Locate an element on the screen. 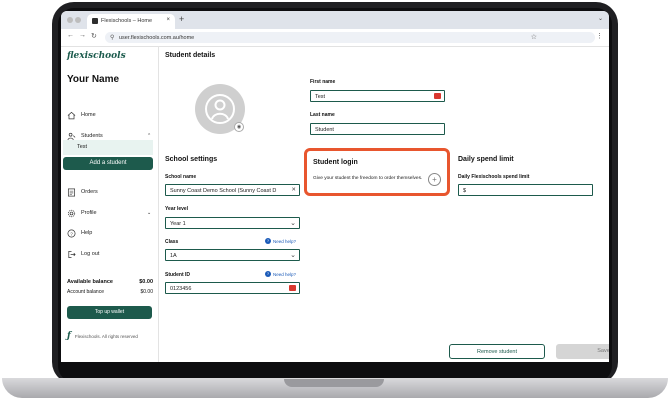 Image resolution: width=670 pixels, height=408 pixels. first-name-value: Test is located at coordinates (320, 97).